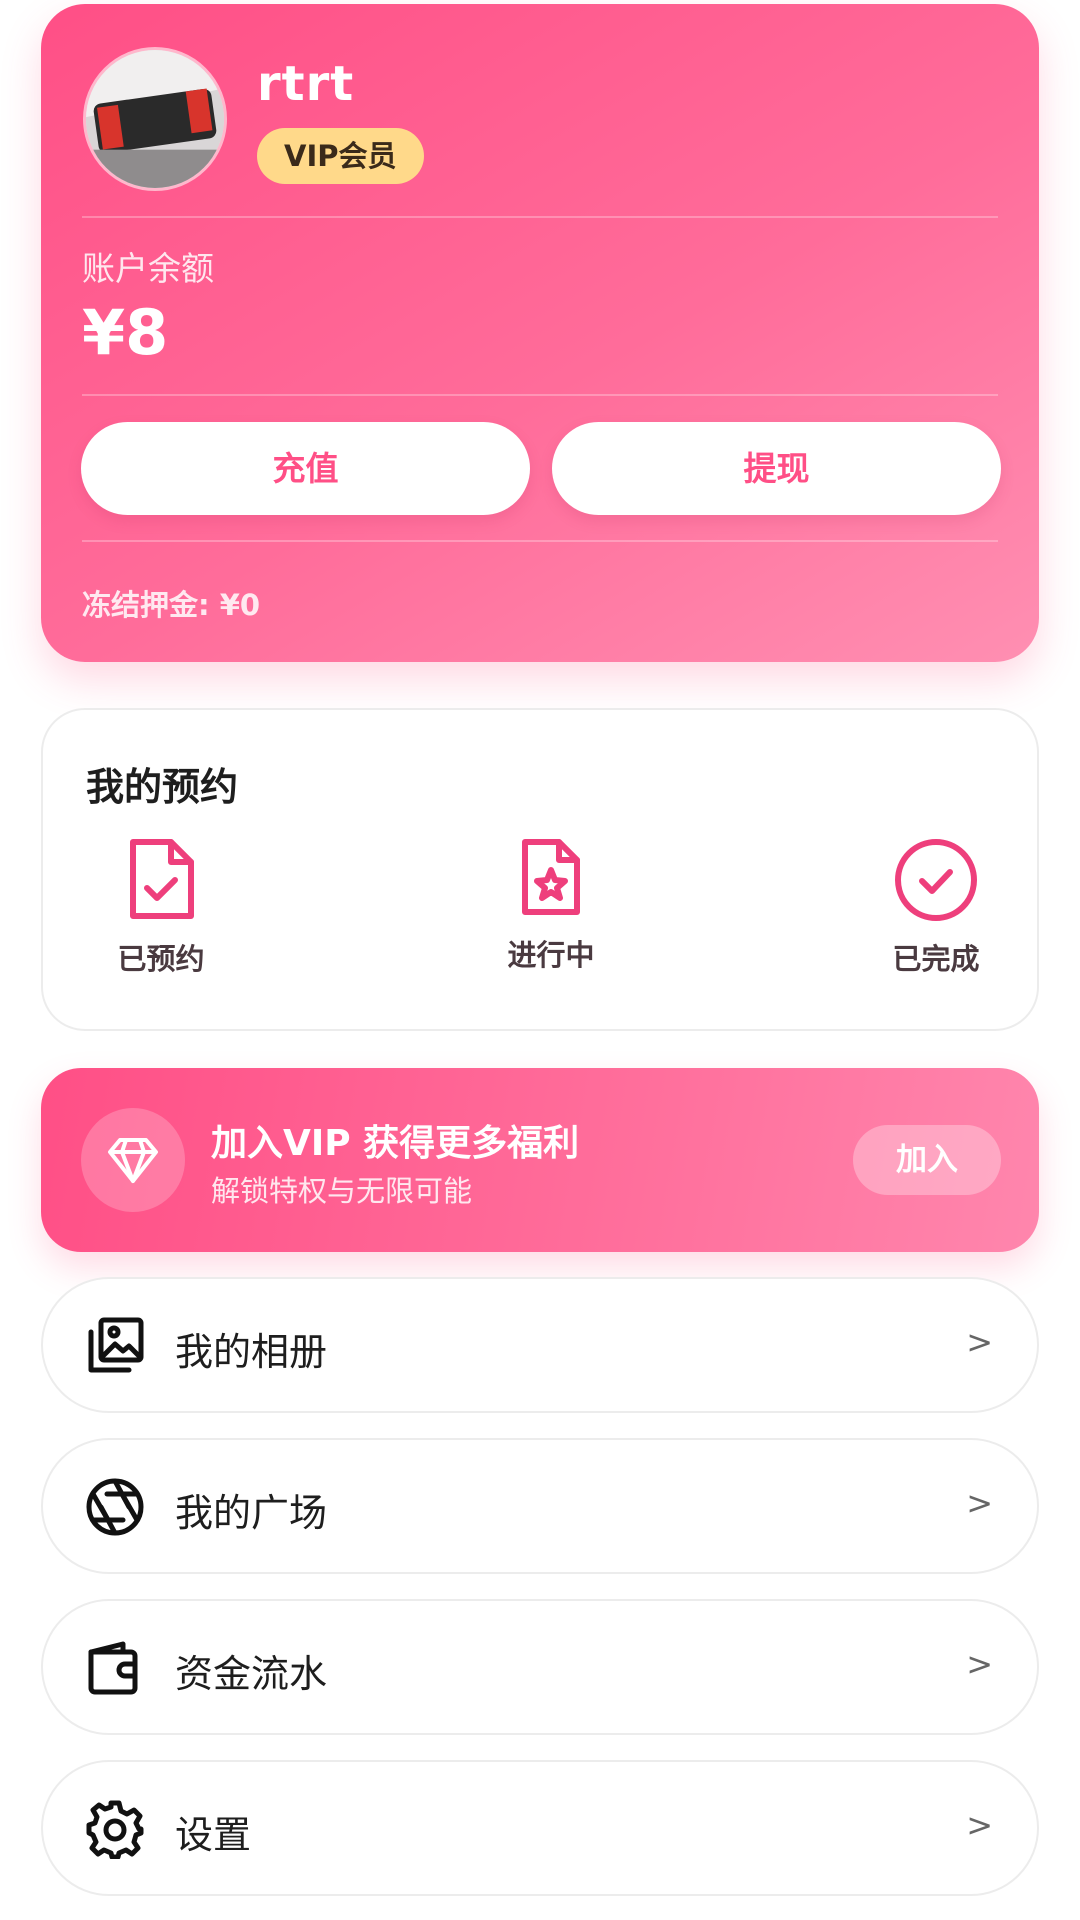  Describe the element at coordinates (115, 1346) in the screenshot. I see `photo-album-icon` at that location.